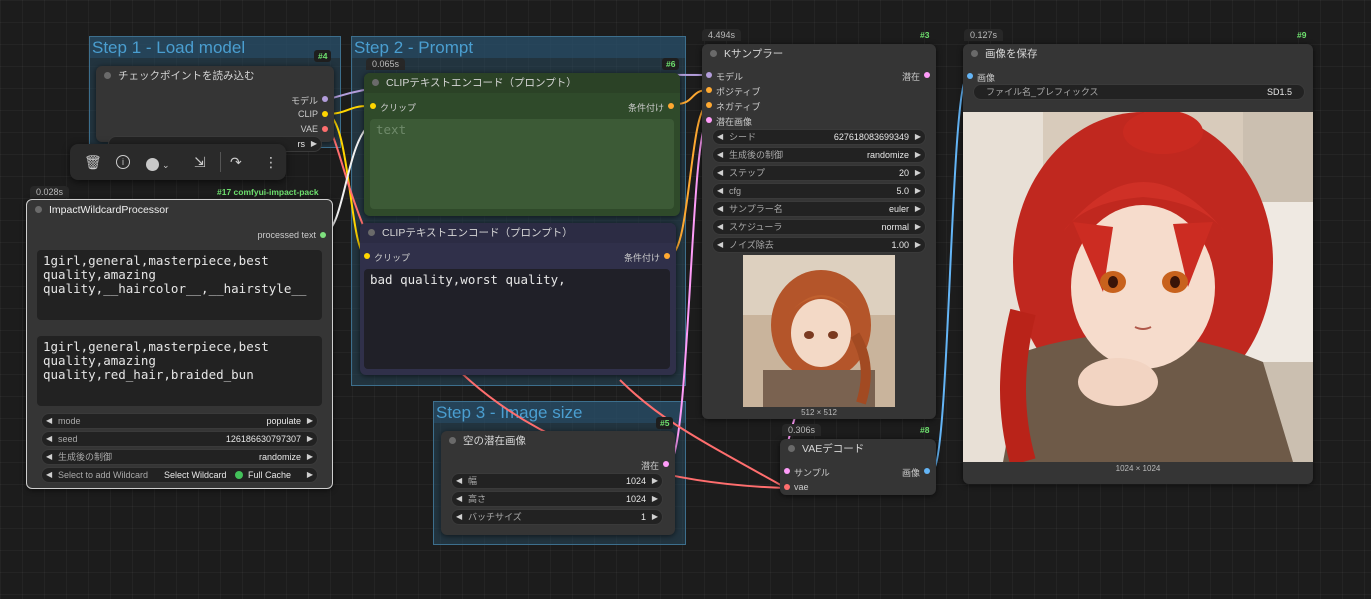  I want to click on timing-label: 0.306s, so click(802, 430).